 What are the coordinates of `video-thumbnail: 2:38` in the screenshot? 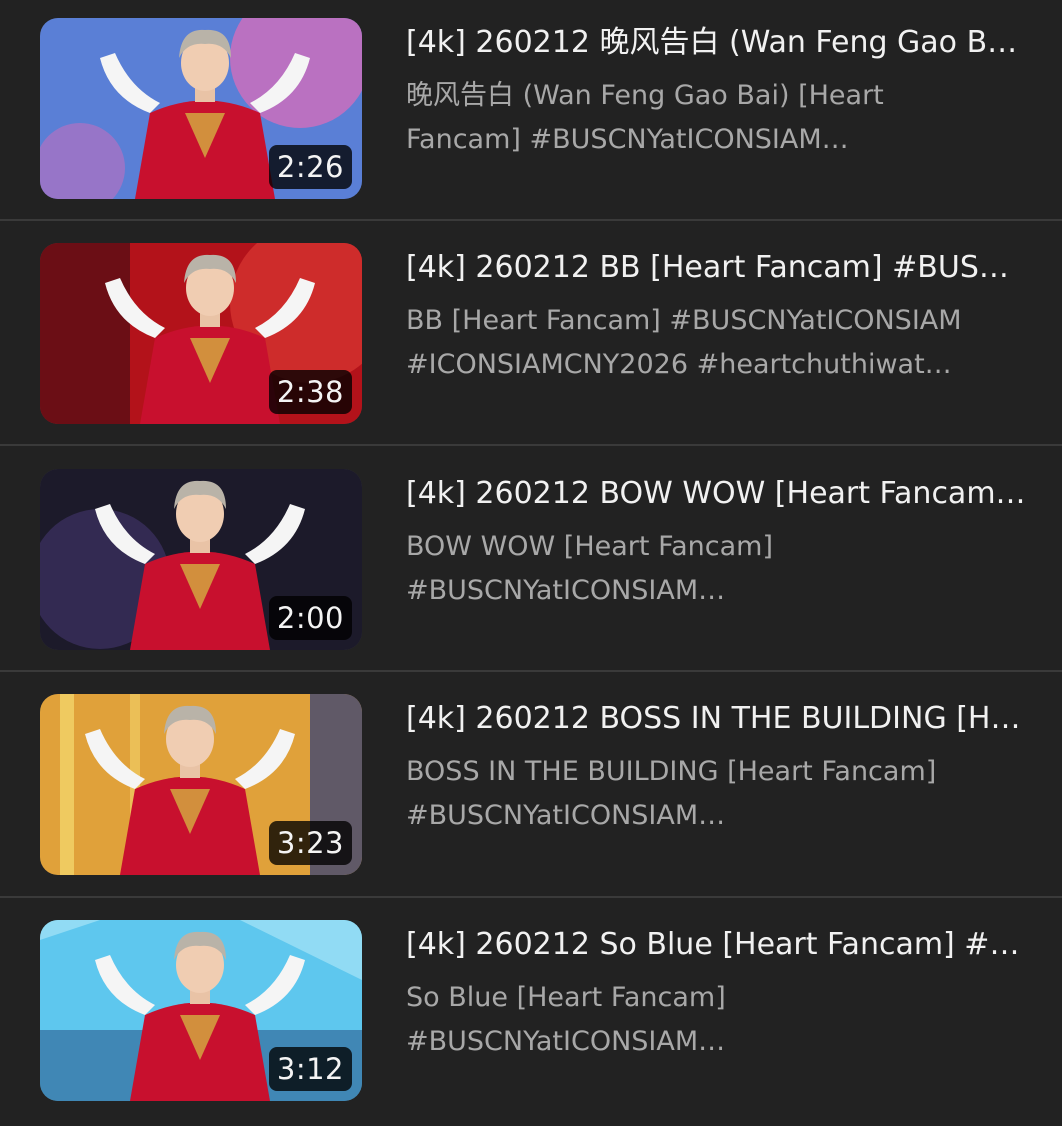 It's located at (201, 333).